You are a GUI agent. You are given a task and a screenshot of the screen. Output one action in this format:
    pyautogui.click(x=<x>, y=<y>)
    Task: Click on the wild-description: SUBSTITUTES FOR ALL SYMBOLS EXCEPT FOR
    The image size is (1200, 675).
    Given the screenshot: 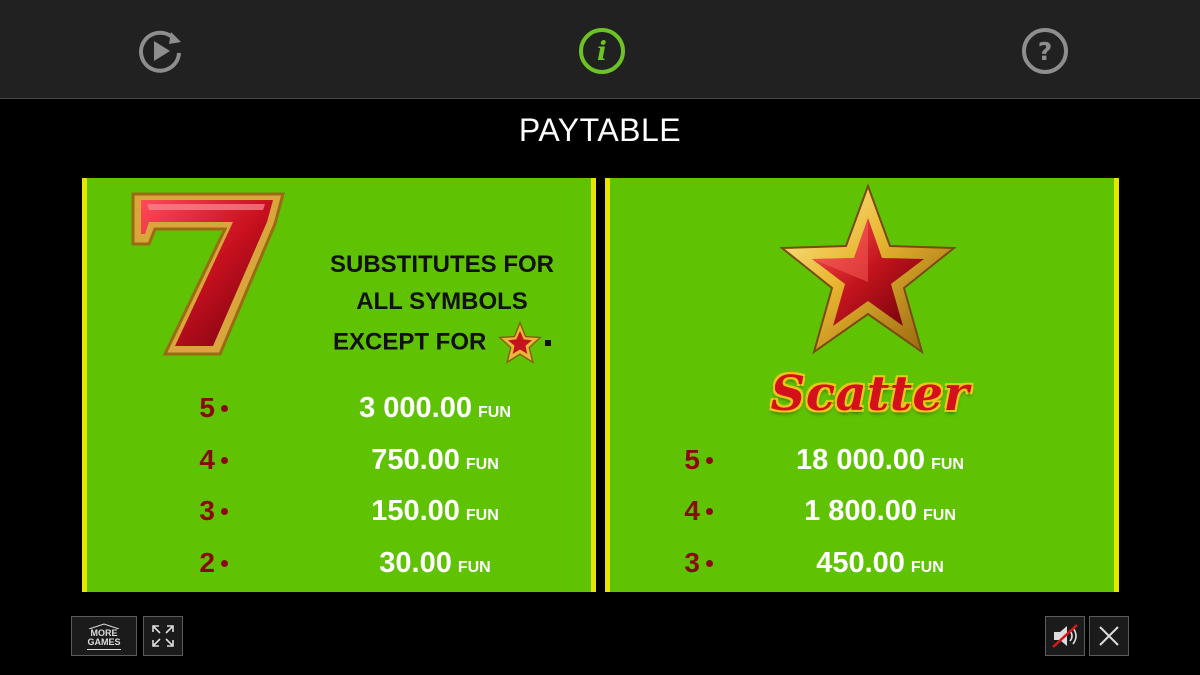 What is the action you would take?
    pyautogui.click(x=442, y=306)
    